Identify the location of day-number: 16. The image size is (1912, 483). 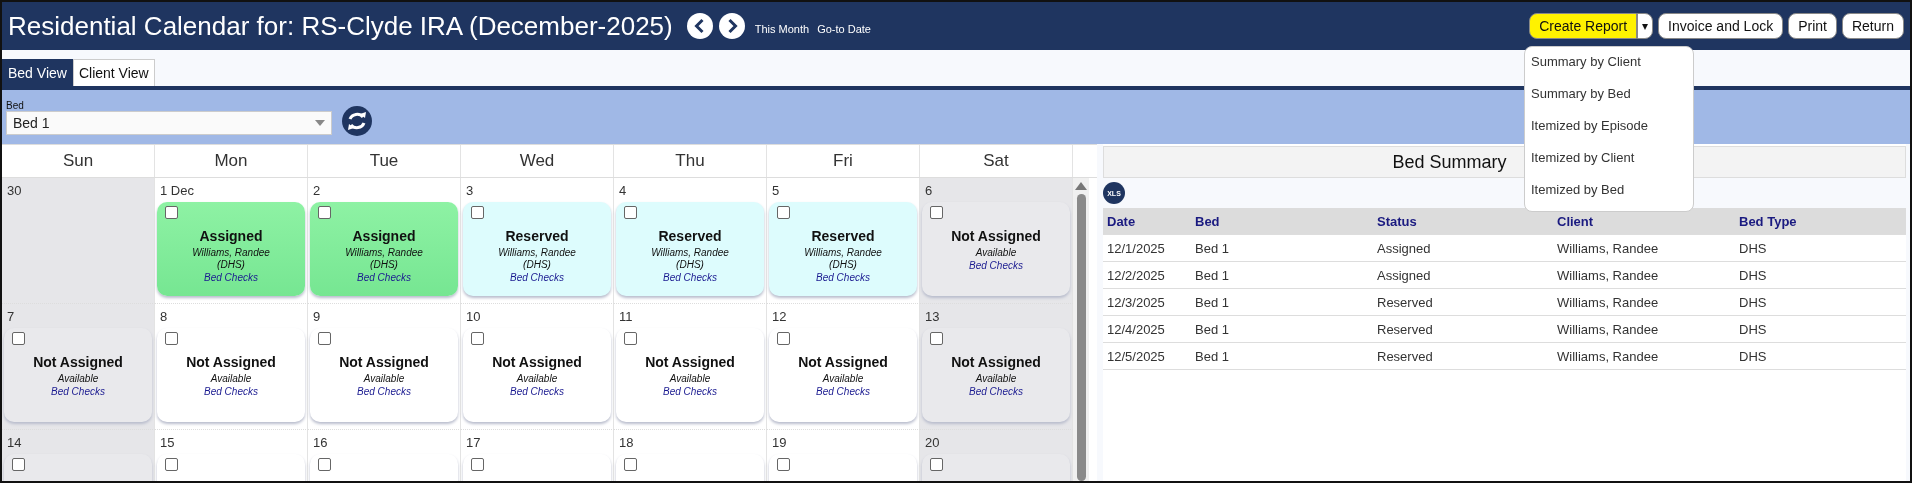
(320, 443).